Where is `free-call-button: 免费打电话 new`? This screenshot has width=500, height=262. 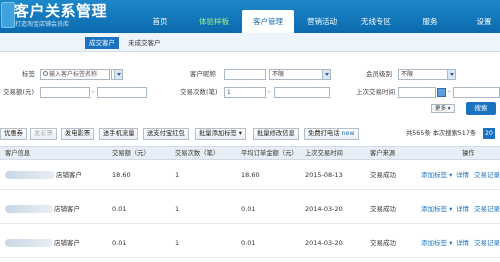
free-call-button: 免费打电话 new is located at coordinates (331, 134).